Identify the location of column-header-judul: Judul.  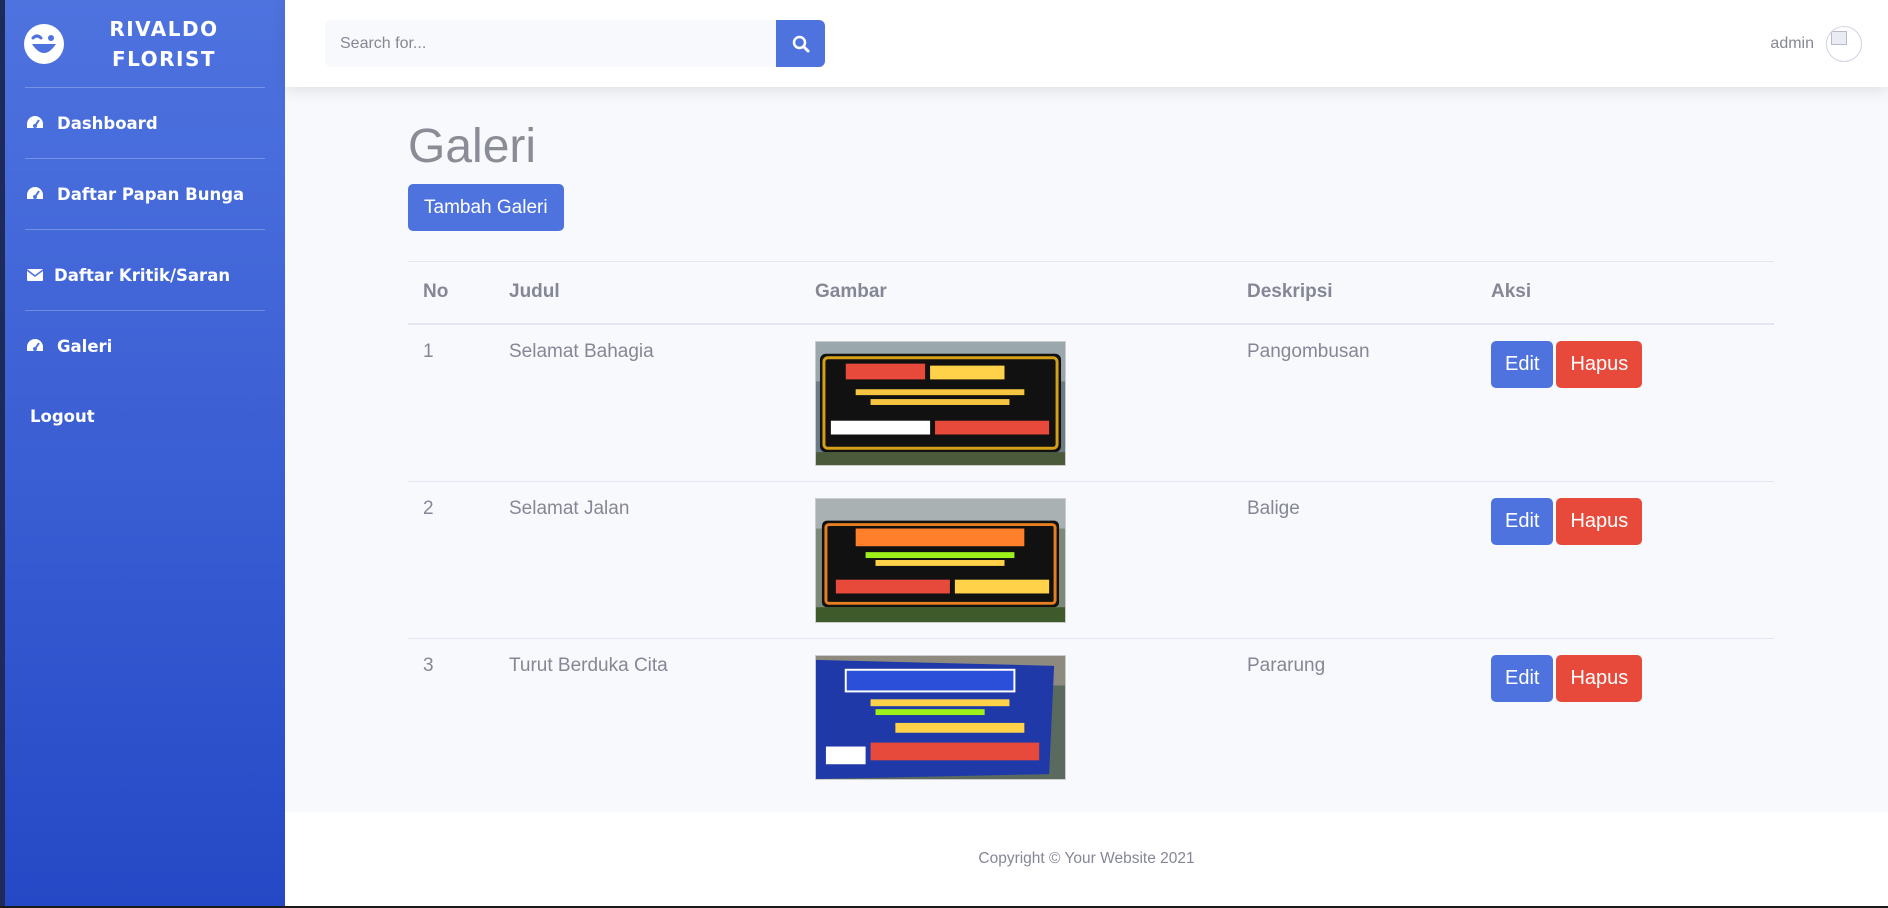
(647, 293).